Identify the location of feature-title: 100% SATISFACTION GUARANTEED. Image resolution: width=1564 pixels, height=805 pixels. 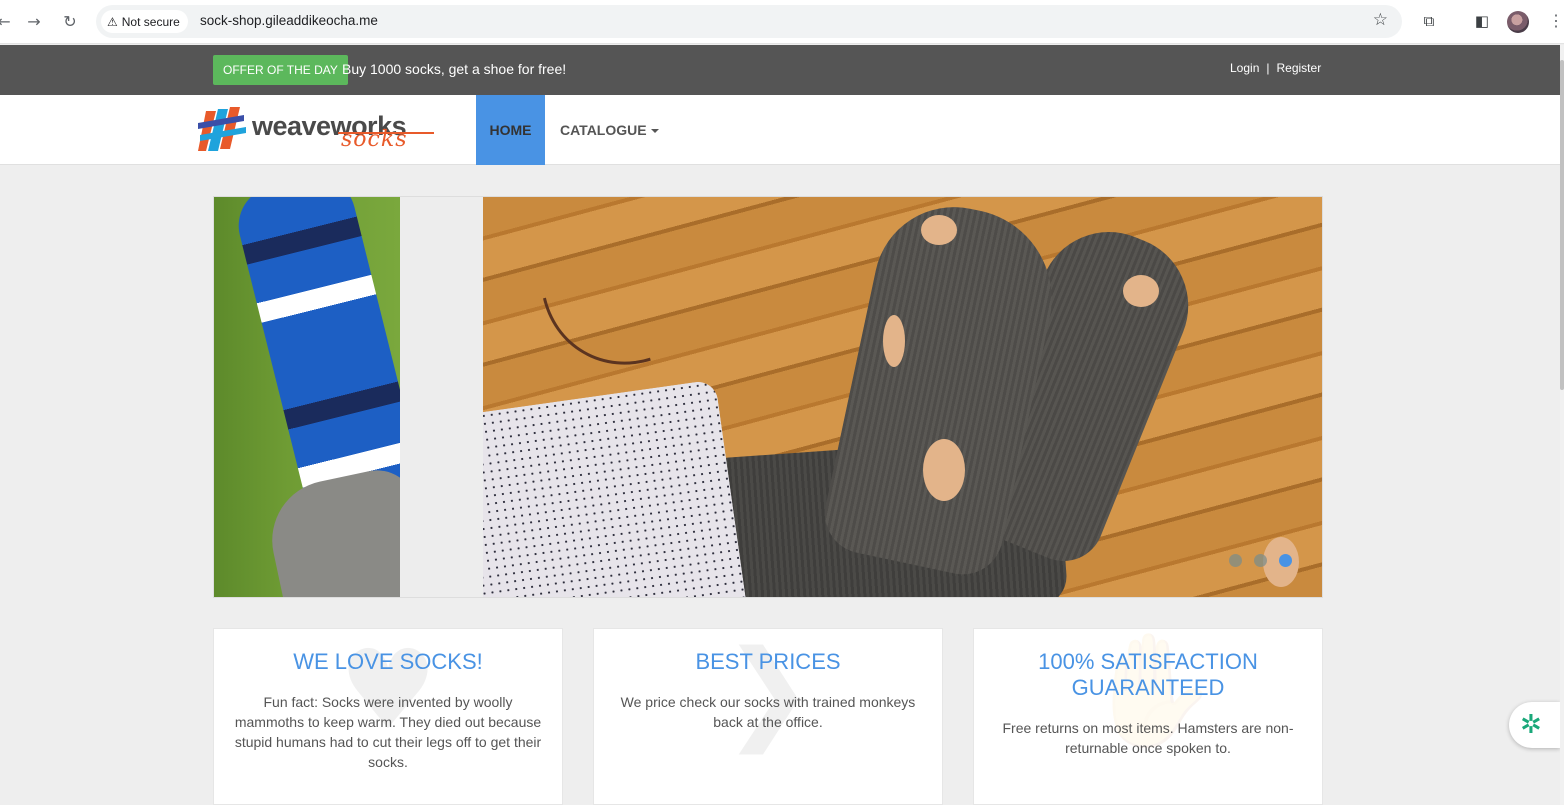
(1148, 674).